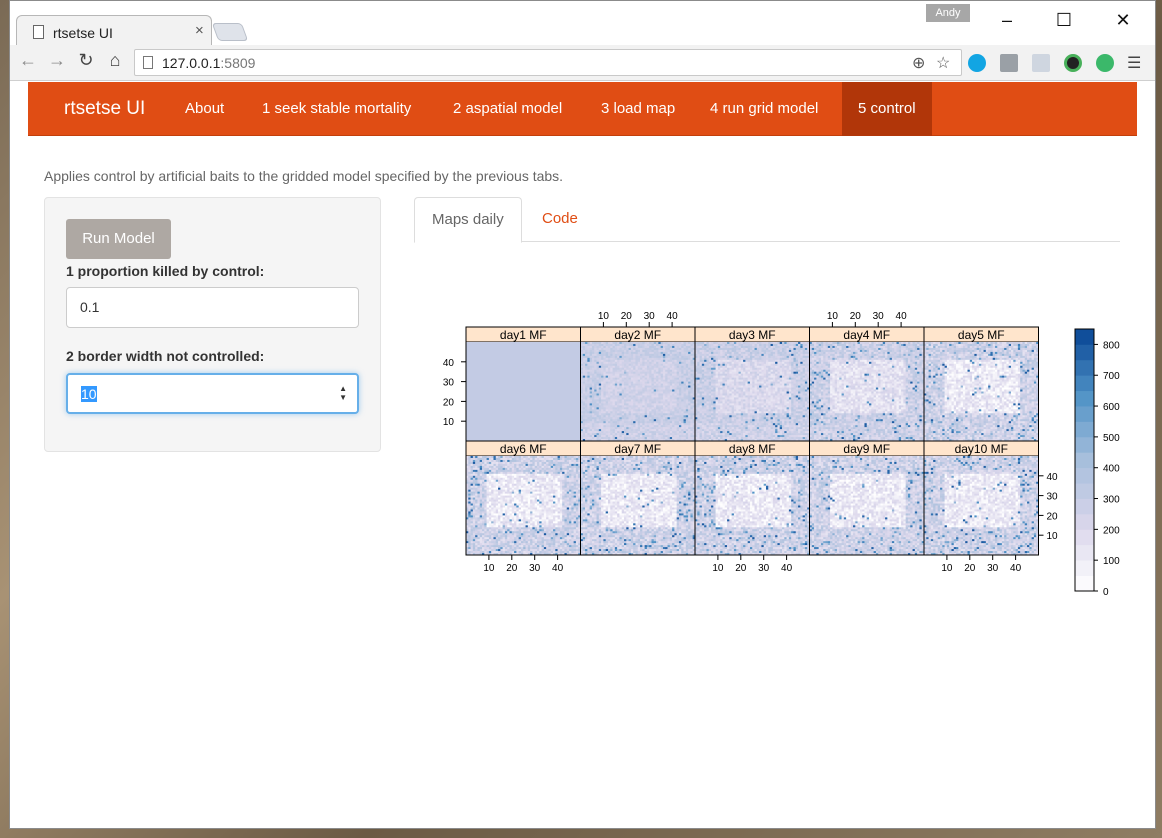 This screenshot has width=1162, height=838. I want to click on y-tick-label: 30, so click(449, 383).